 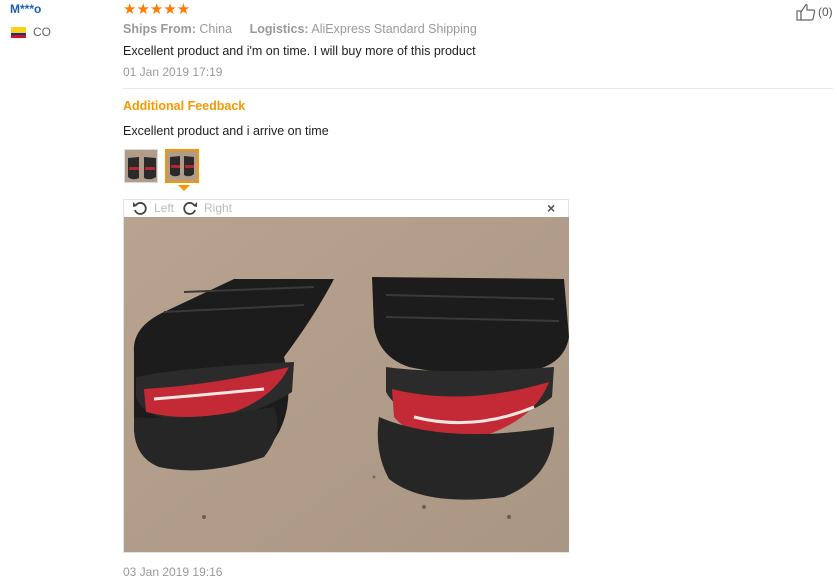 What do you see at coordinates (190, 208) in the screenshot?
I see `rotate-right-icon` at bounding box center [190, 208].